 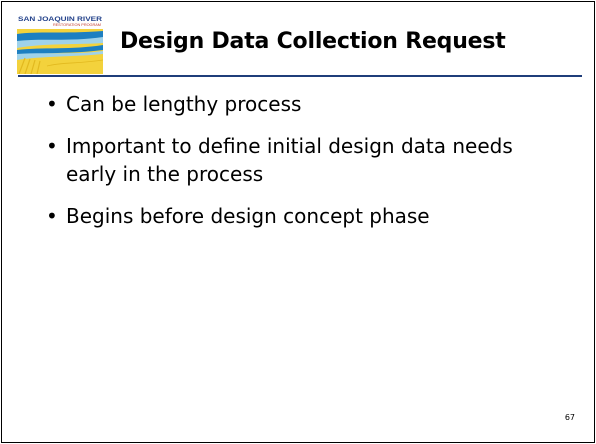 I want to click on logo-sub-text: RESTORATION PROGRAM, so click(x=77, y=25).